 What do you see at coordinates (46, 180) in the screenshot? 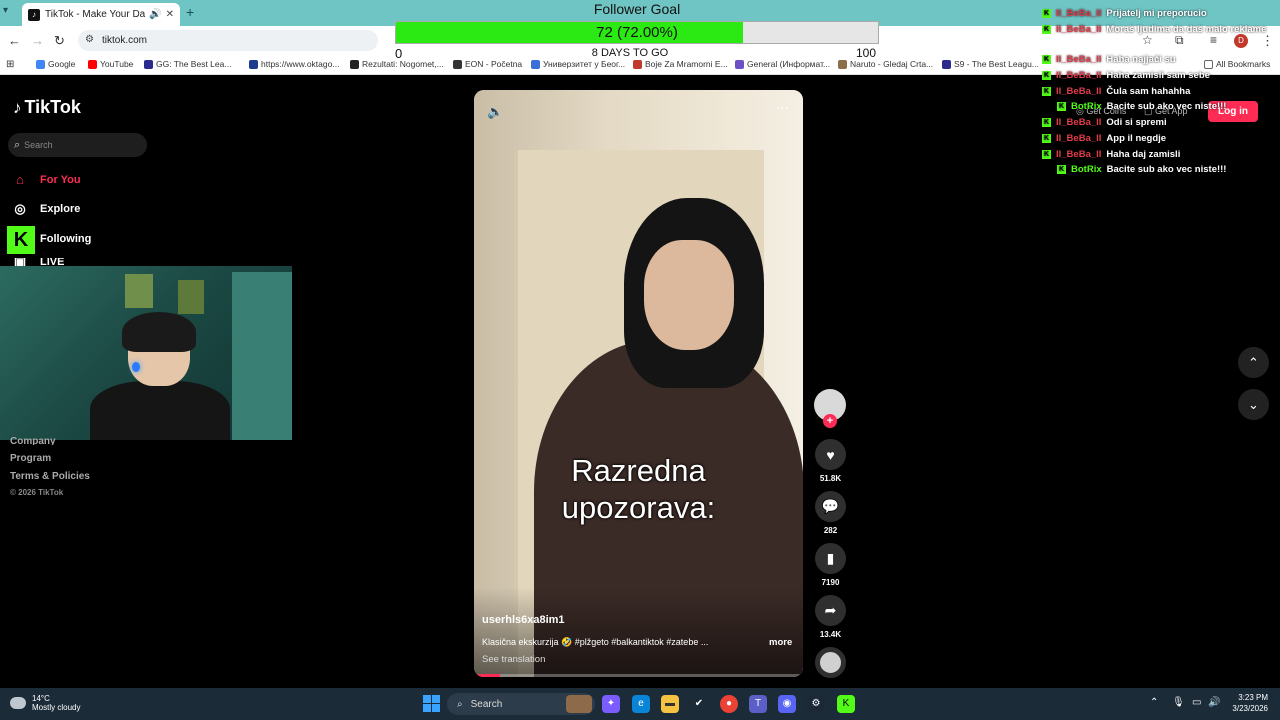
I see `nav-for-you: ⌂ For You` at bounding box center [46, 180].